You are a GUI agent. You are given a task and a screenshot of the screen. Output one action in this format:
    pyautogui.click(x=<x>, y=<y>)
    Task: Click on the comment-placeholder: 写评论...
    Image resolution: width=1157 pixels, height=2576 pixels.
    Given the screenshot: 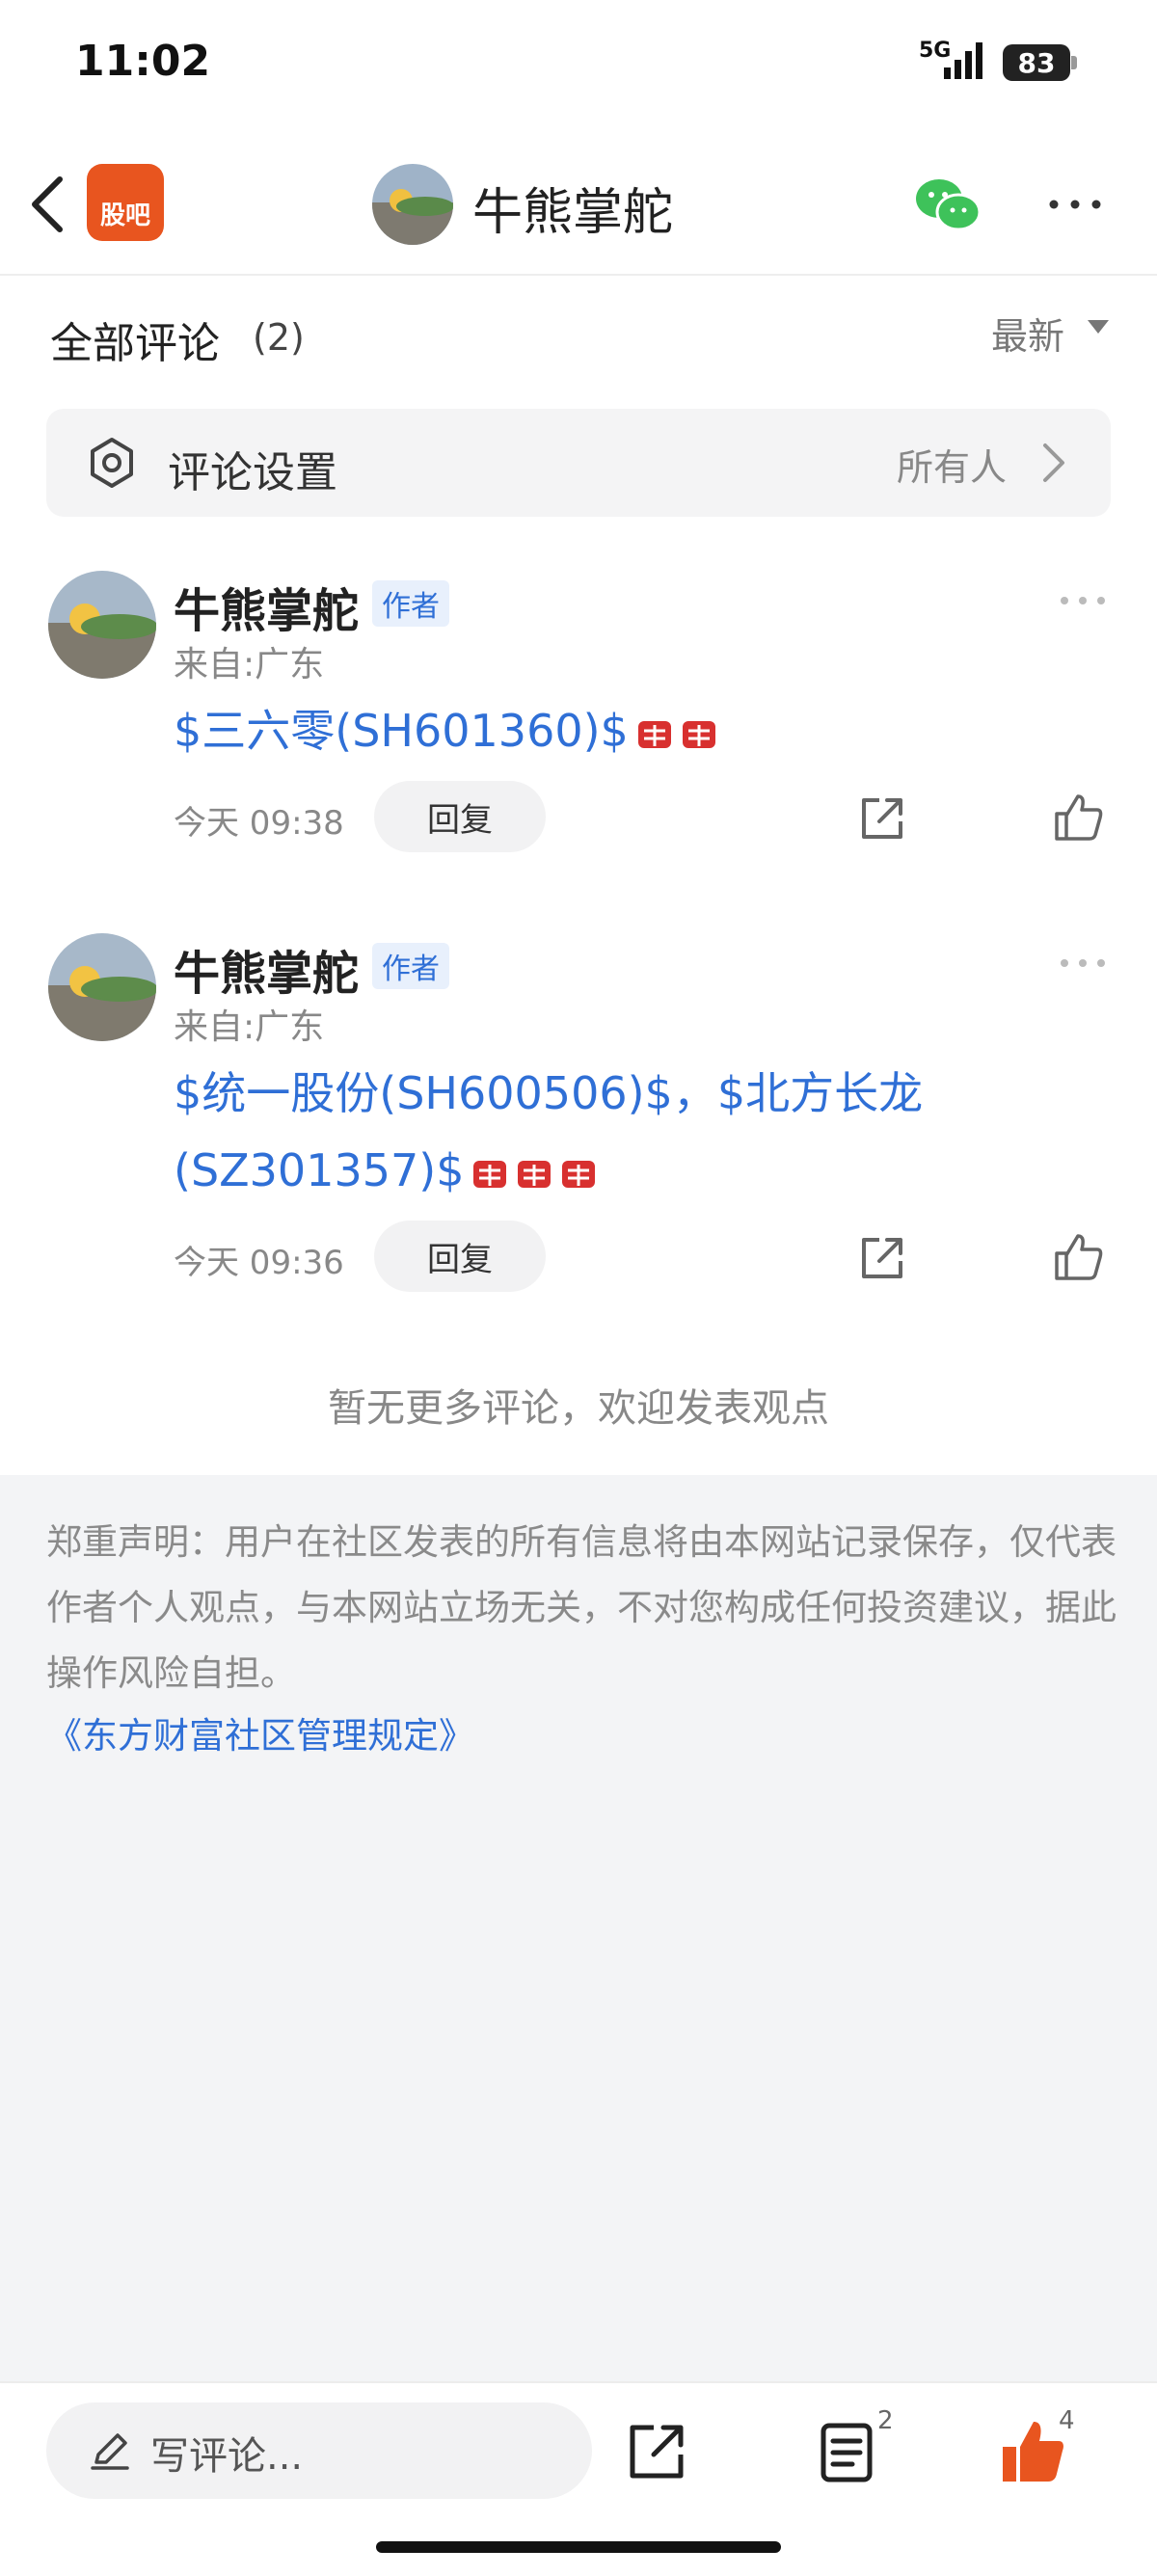 What is the action you would take?
    pyautogui.click(x=226, y=2453)
    